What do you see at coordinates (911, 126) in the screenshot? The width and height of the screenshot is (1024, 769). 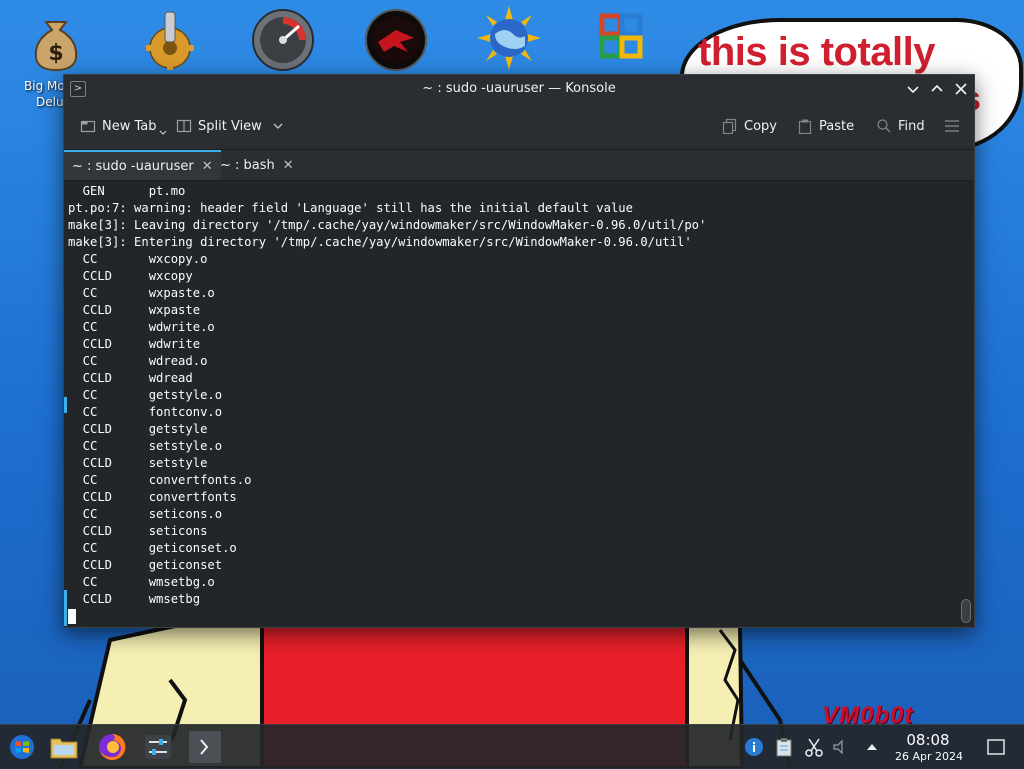 I see `find-label: Find` at bounding box center [911, 126].